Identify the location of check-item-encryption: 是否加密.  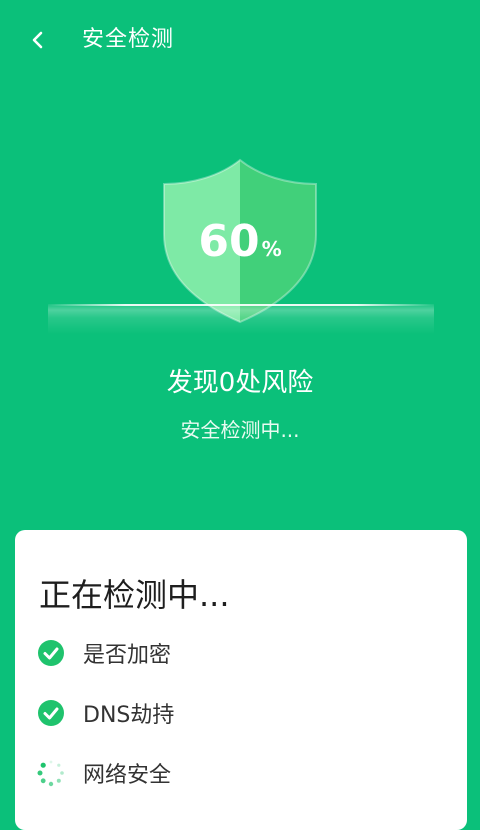
(104, 653).